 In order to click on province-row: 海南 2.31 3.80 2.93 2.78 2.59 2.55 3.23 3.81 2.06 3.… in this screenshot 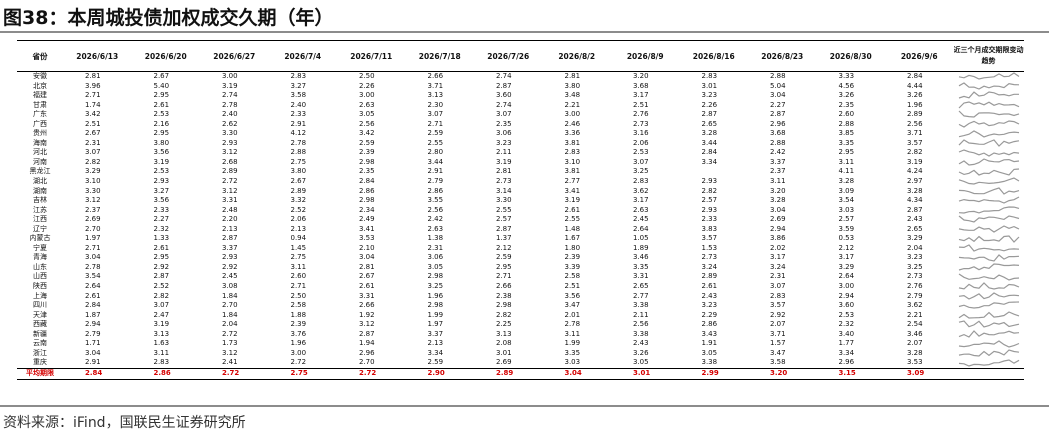, I will do `click(520, 144)`.